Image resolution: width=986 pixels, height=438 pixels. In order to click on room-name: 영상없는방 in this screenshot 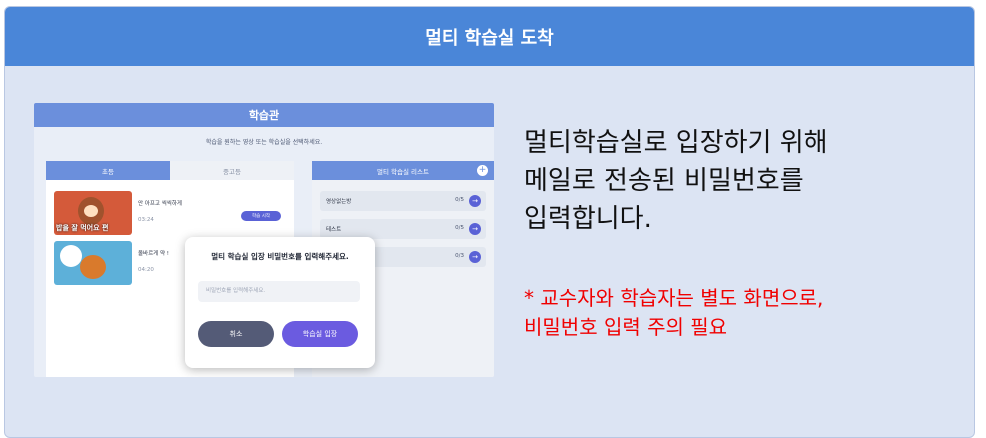, I will do `click(339, 202)`.